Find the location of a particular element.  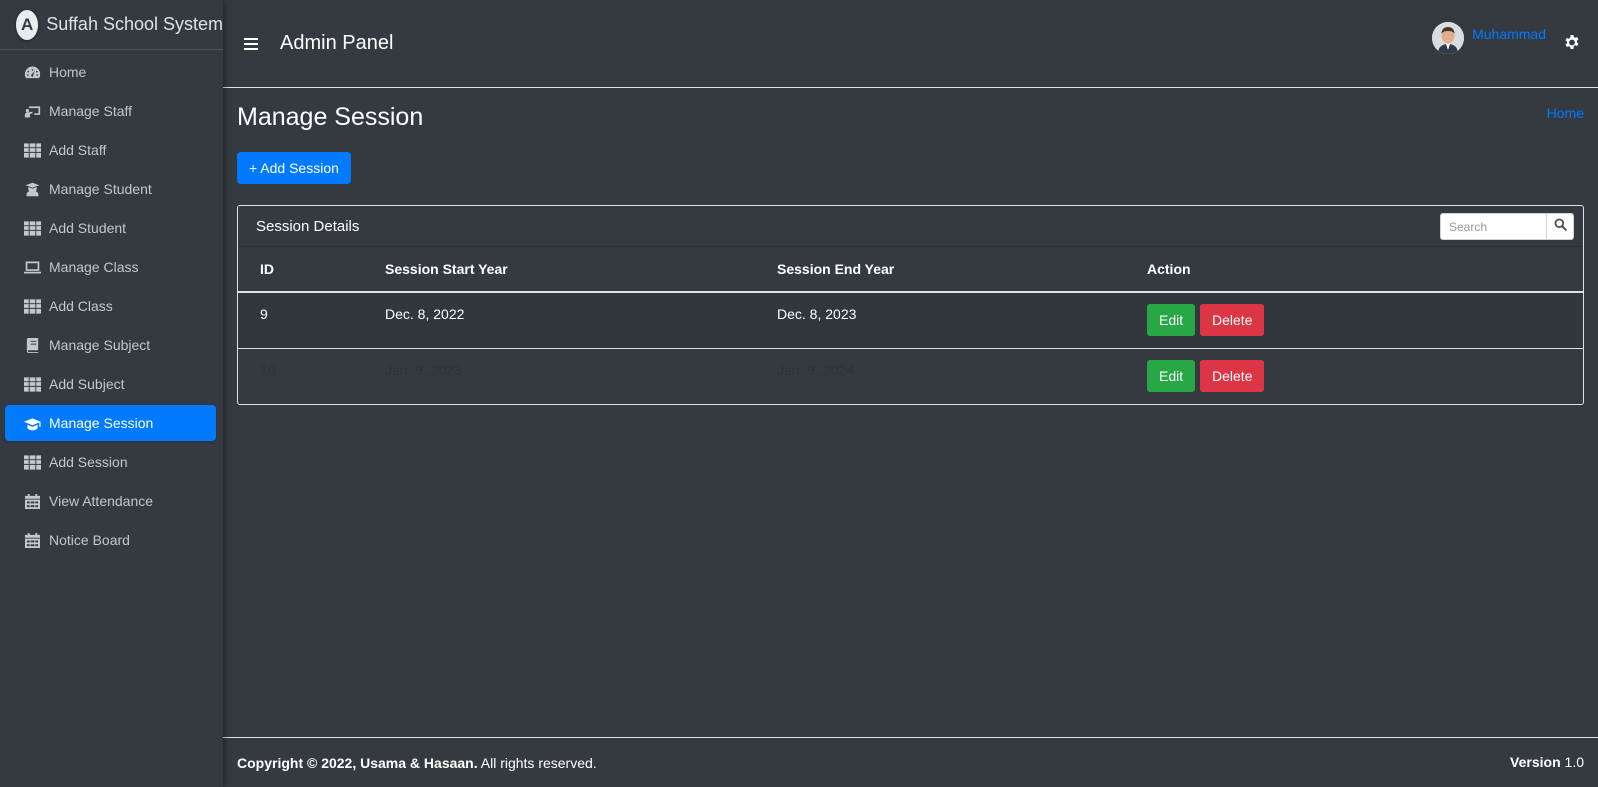

session-end-year: Jan. 9, 2024 is located at coordinates (940, 375).